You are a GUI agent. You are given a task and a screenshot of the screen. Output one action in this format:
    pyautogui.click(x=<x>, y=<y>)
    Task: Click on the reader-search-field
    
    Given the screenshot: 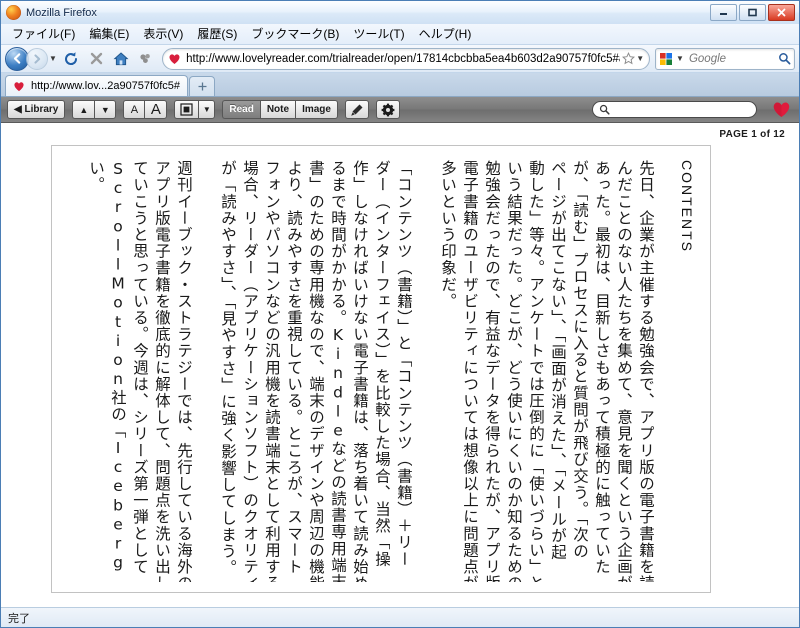 What is the action you would take?
    pyautogui.click(x=674, y=109)
    